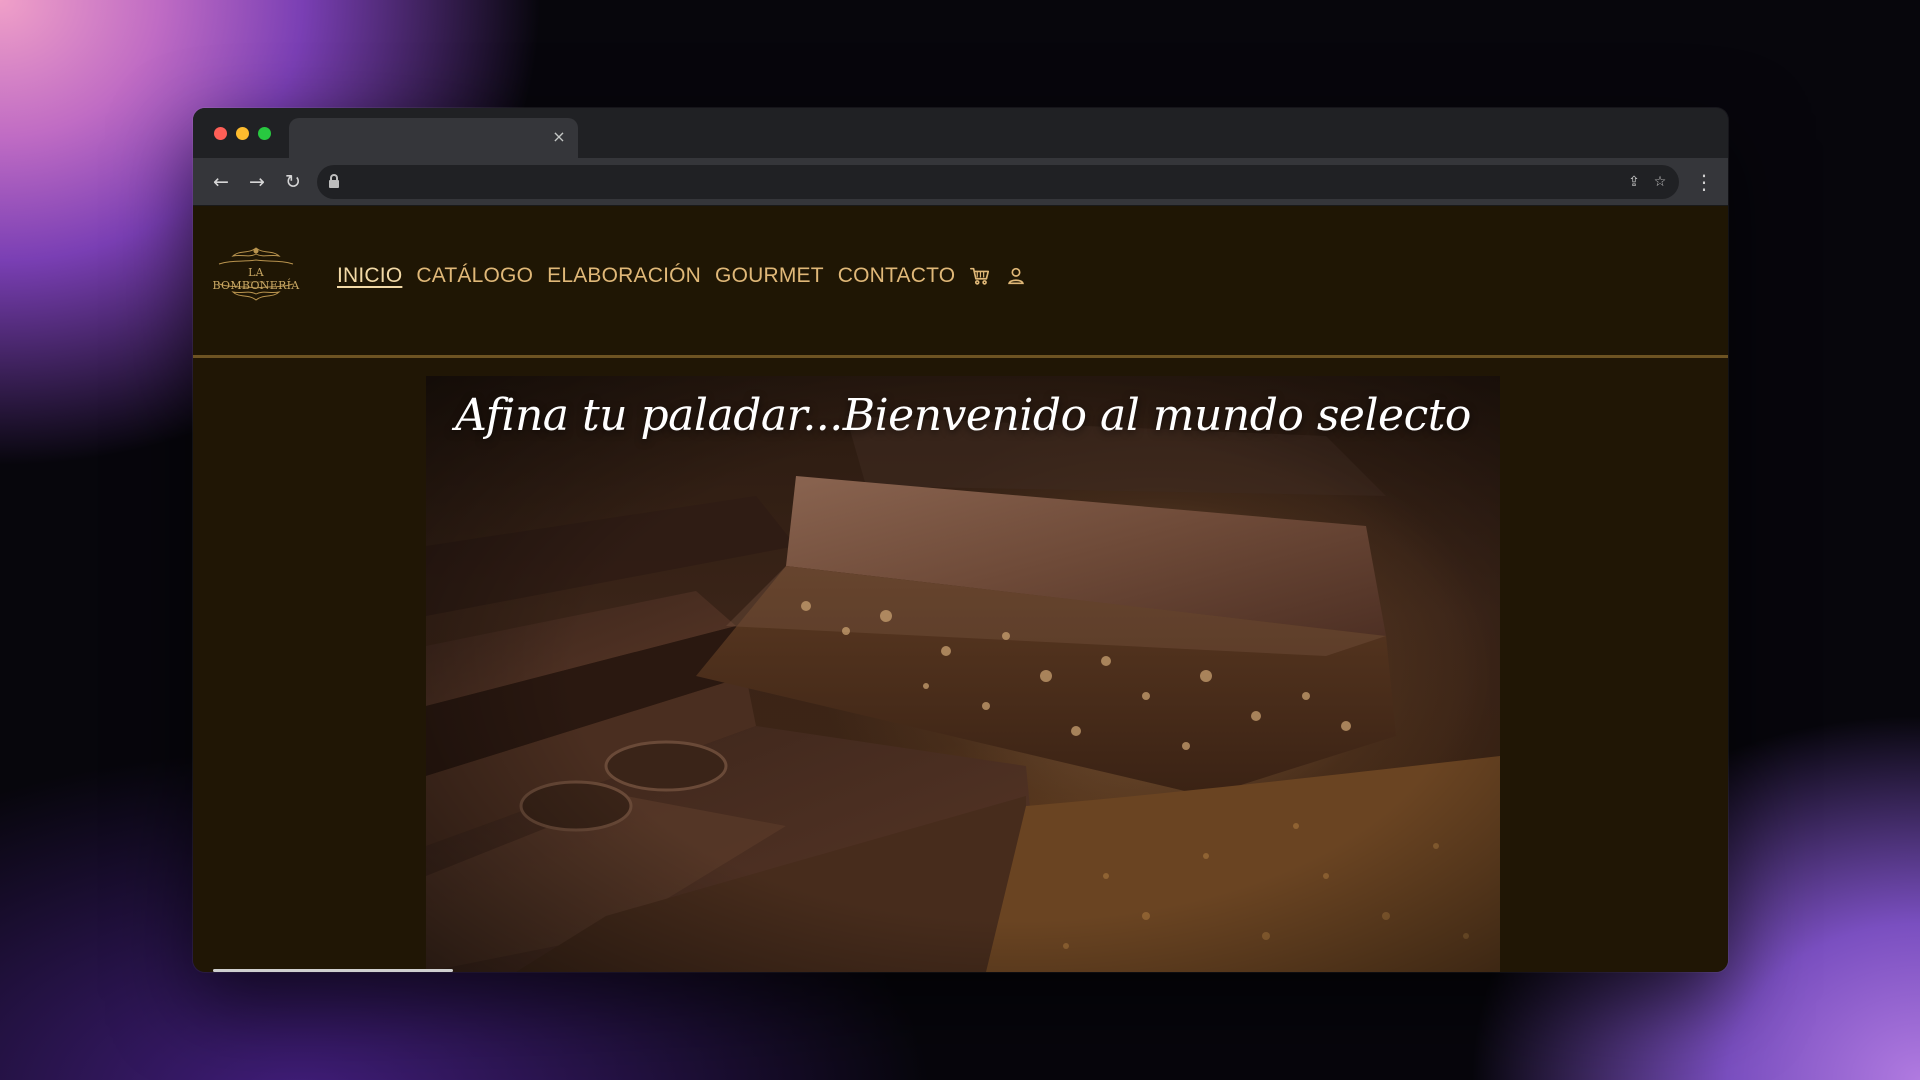 Image resolution: width=1920 pixels, height=1080 pixels. I want to click on nav-catalogo: CATÁLOGO, so click(474, 276).